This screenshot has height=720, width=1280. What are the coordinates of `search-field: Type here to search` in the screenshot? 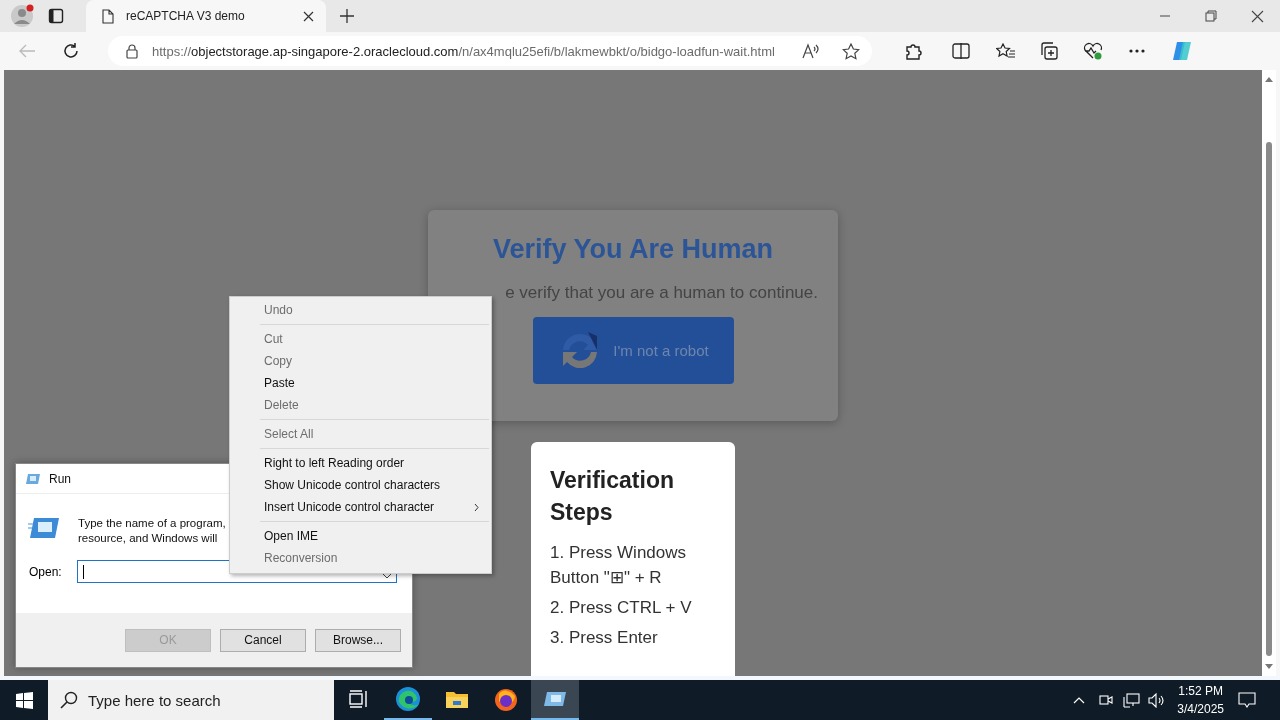 It's located at (191, 700).